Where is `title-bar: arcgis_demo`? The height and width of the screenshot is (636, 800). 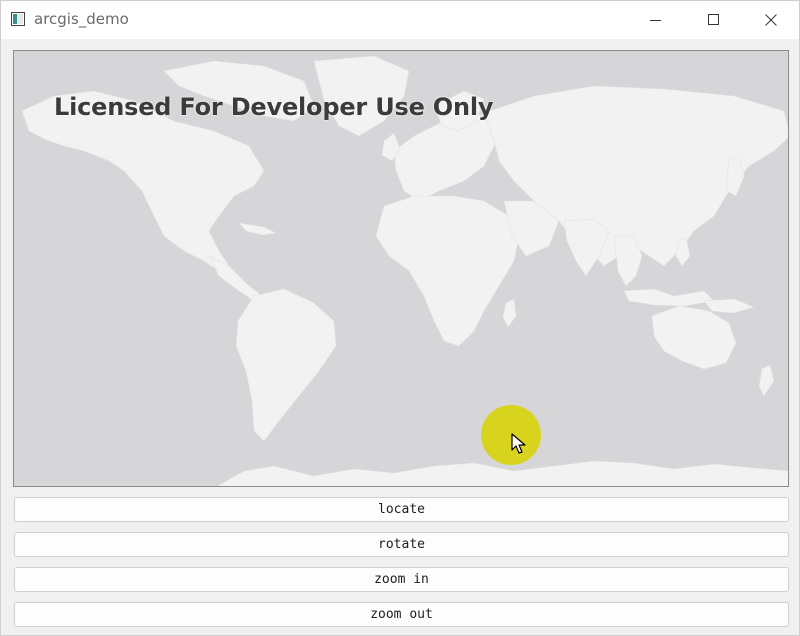 title-bar: arcgis_demo is located at coordinates (400, 20).